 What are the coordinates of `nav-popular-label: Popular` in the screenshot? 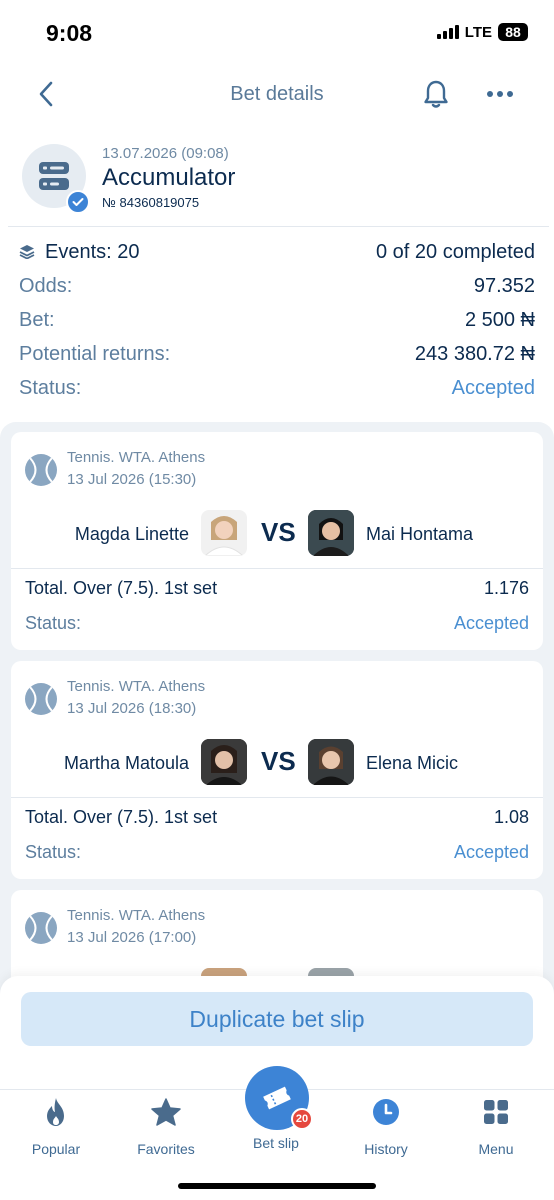 It's located at (56, 1149).